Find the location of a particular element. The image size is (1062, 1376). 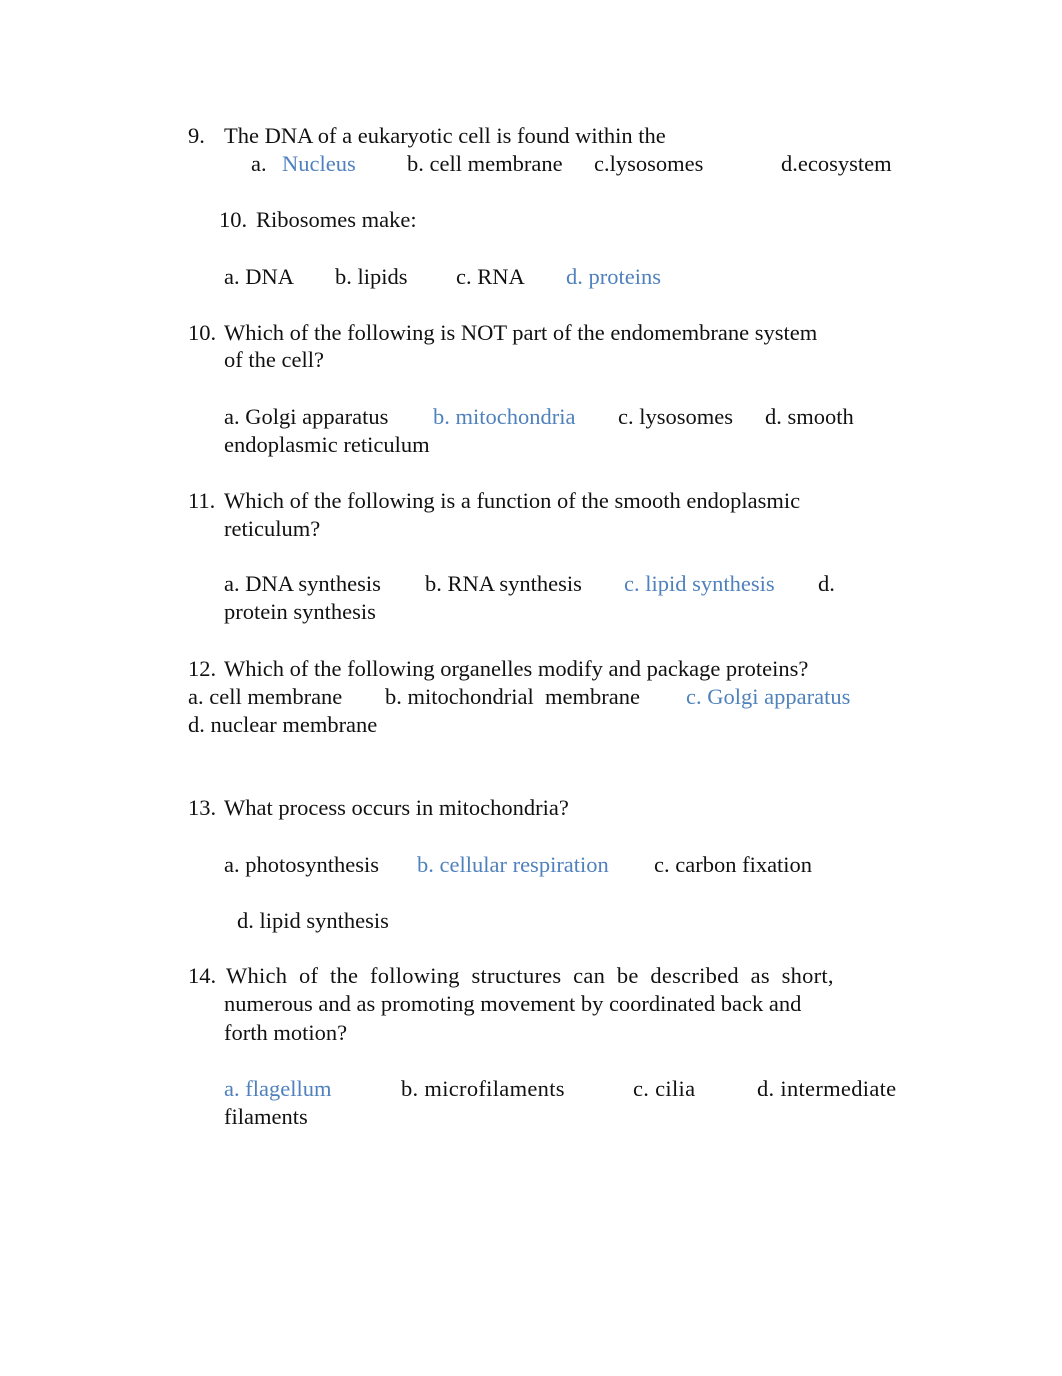

option-a: a. DNA synthesis is located at coordinates (302, 583).